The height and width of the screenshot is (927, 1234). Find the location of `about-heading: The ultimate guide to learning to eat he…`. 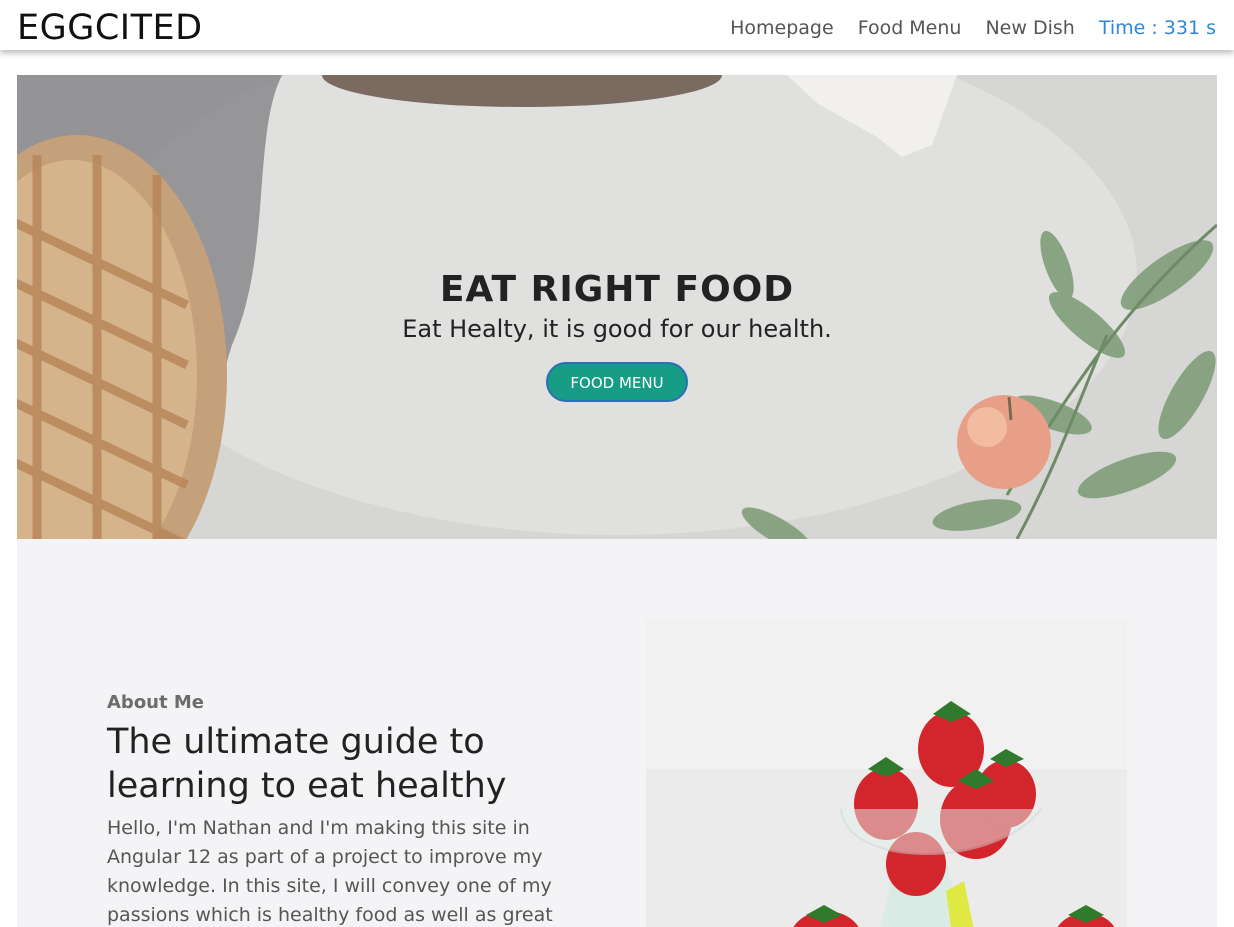

about-heading: The ultimate guide to learning to eat he… is located at coordinates (307, 764).